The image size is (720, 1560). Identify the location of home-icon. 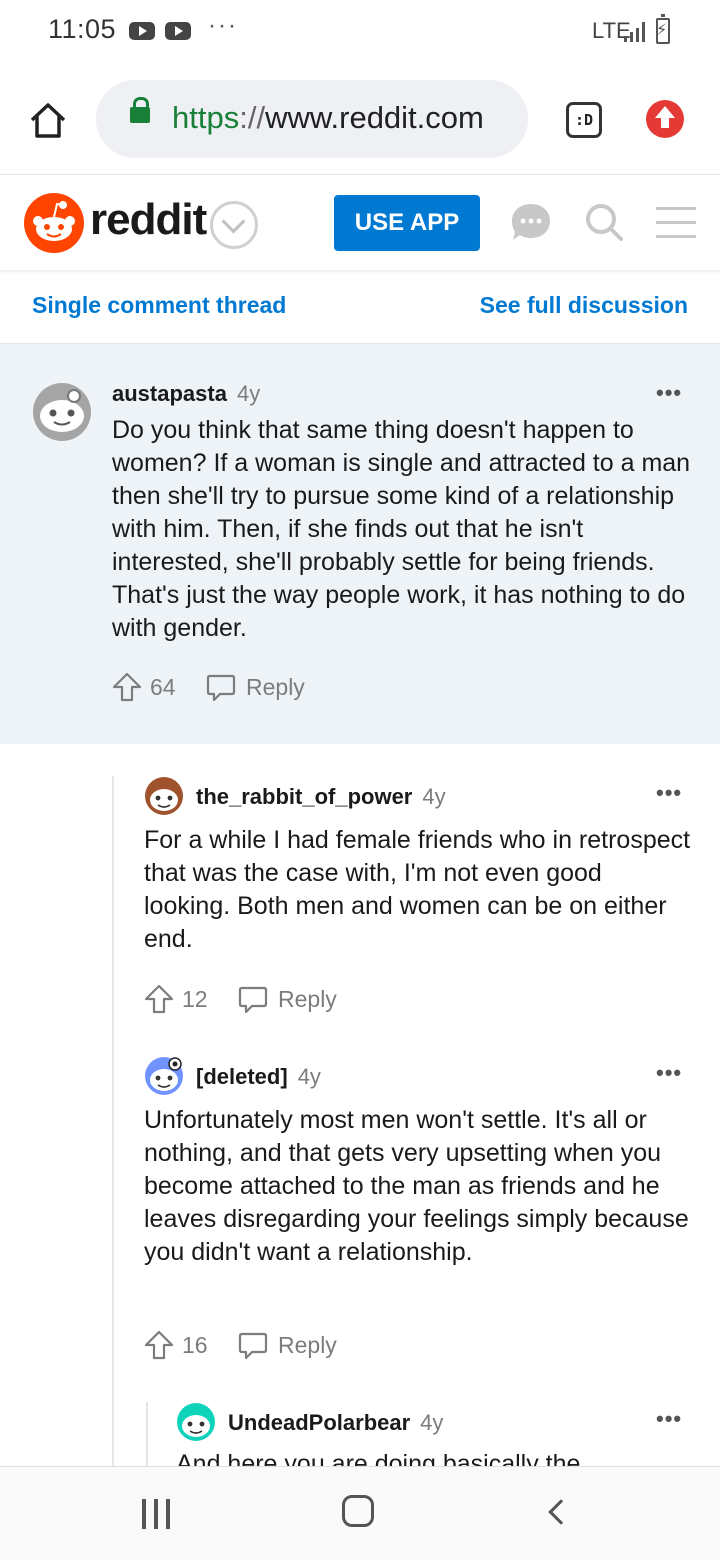
(48, 120).